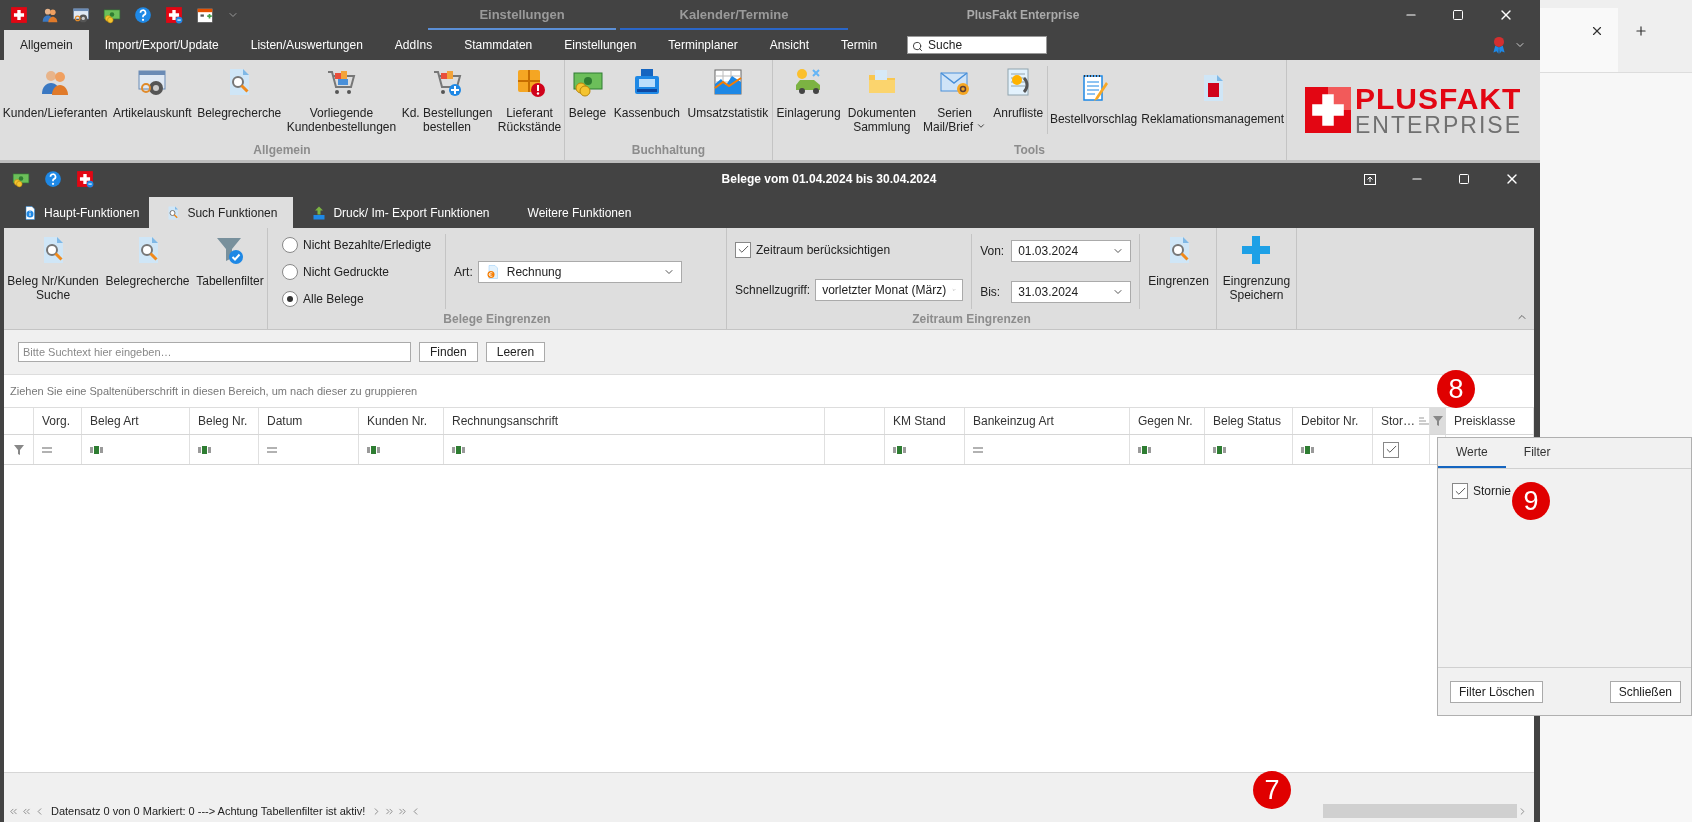  I want to click on ribbon-tab: Ansicht, so click(789, 45).